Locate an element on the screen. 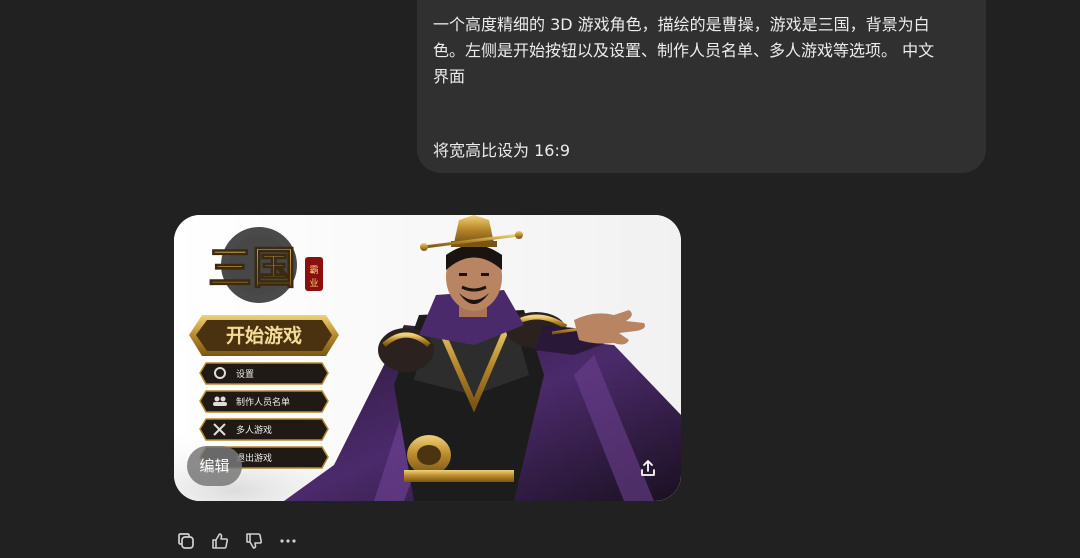 The height and width of the screenshot is (558, 1080). user-message-line: 色。左侧是开始按钮以及设置、制作人员名单、多人游戏等选项。 中文 is located at coordinates (684, 50).